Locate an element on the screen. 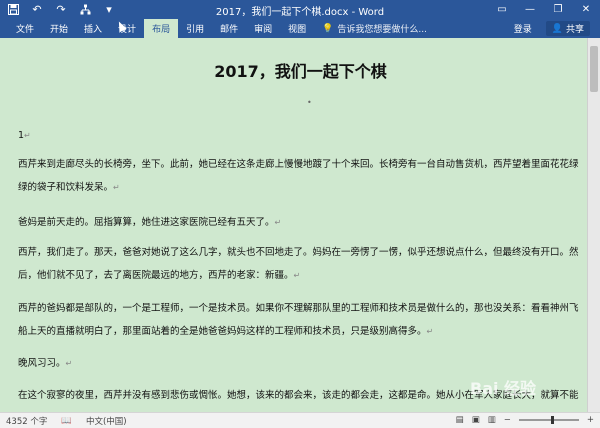 This screenshot has width=600, height=428. status-left: 4352 个字 📖 中文(中国) is located at coordinates (66, 421).